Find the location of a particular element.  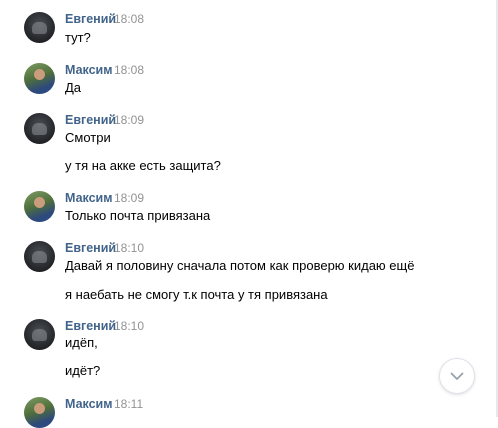

message-text: у тя на акке есть защита? is located at coordinates (143, 165).